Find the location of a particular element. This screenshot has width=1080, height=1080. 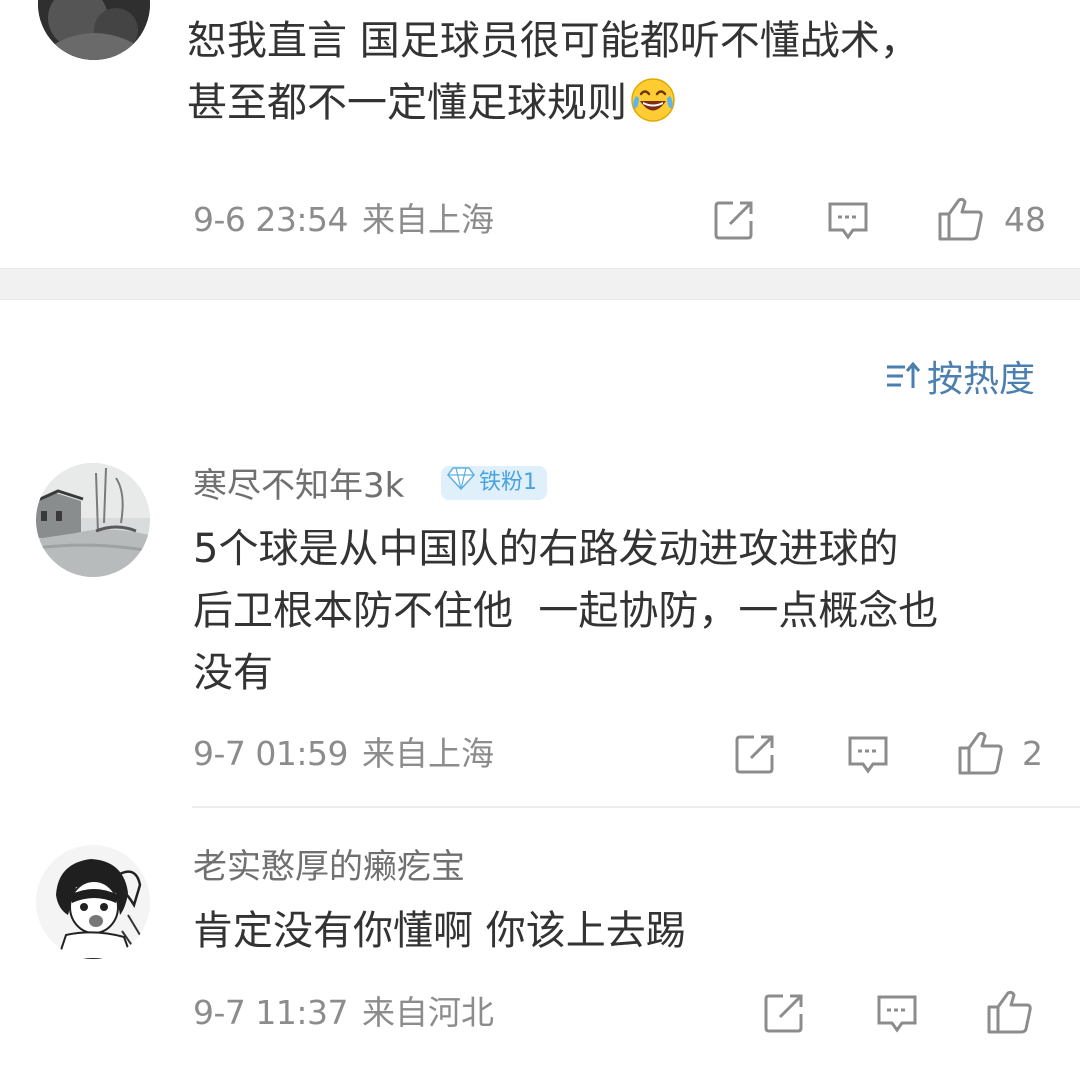

laughing-tears-emoji is located at coordinates (653, 100).